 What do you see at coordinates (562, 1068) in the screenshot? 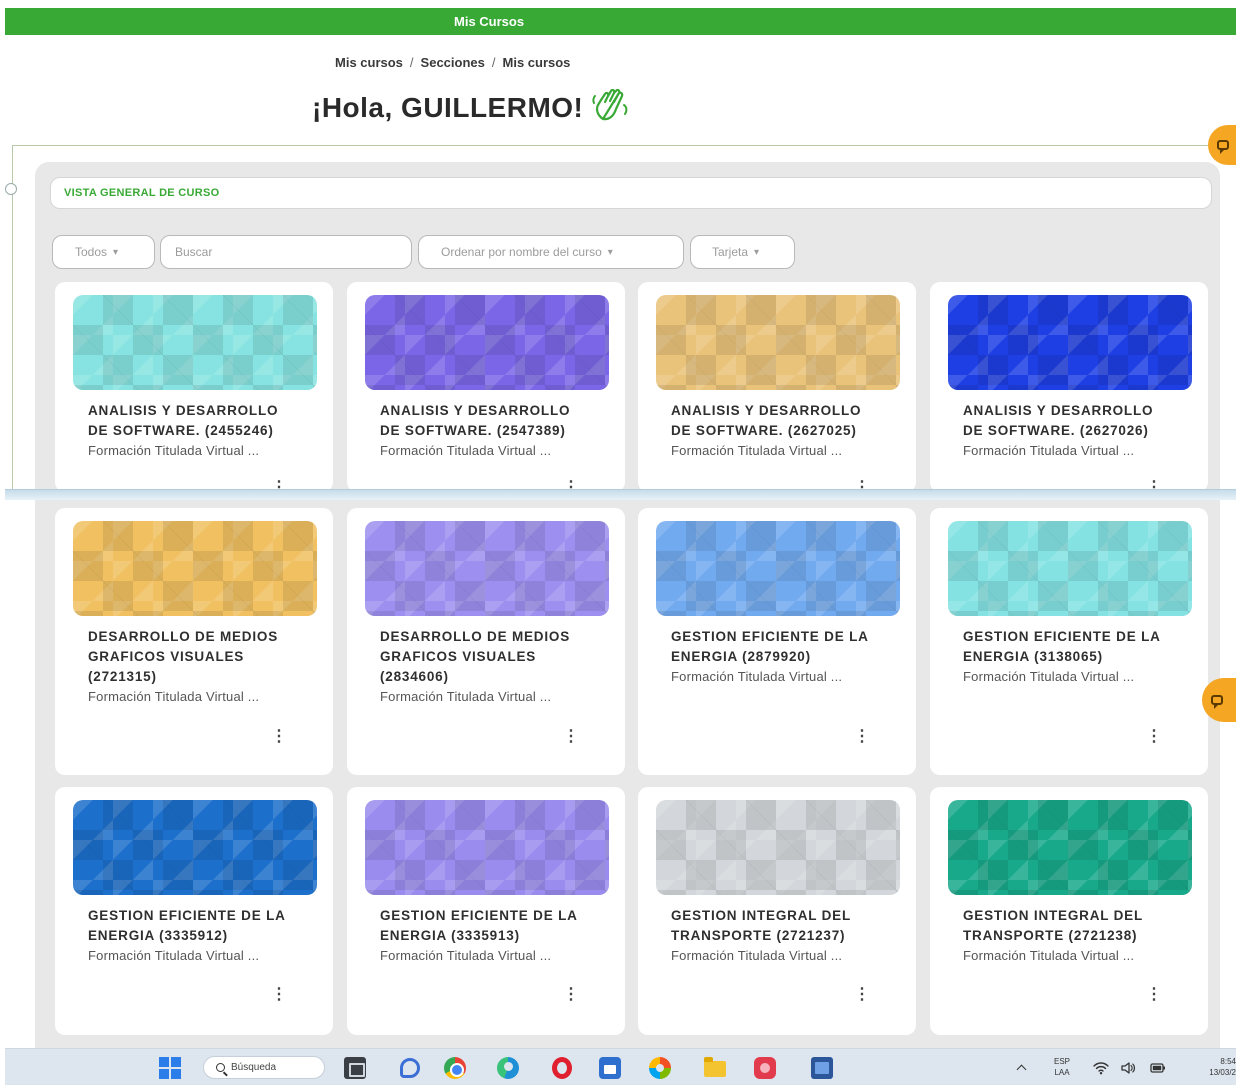
I see `opera-icon` at bounding box center [562, 1068].